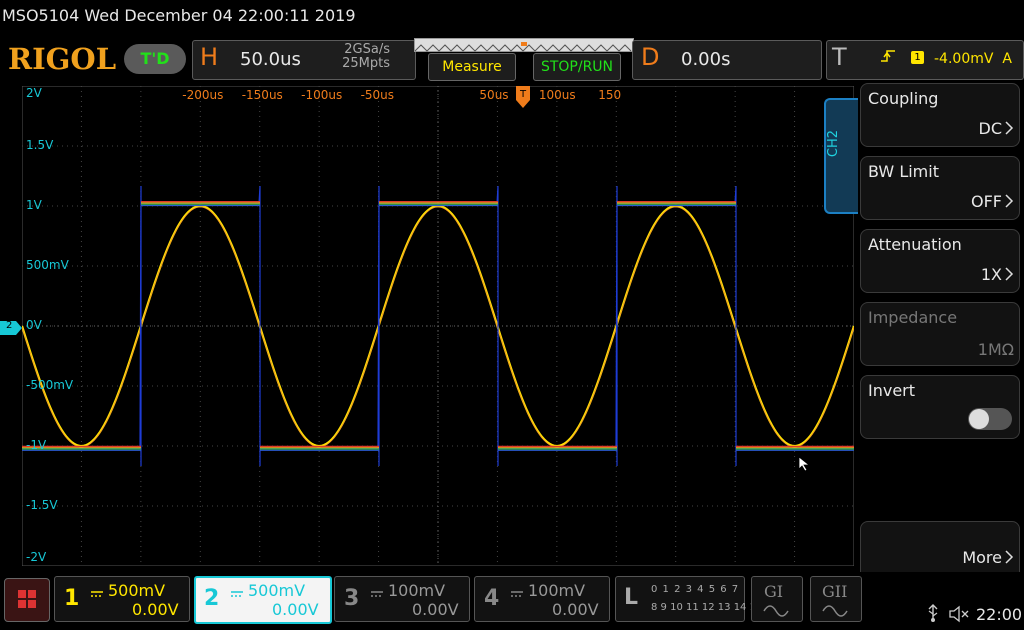  I want to click on invert-label: Invert, so click(892, 390).